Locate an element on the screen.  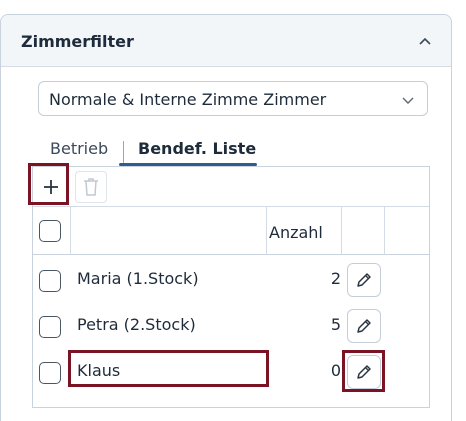
room-filter-select: Normale & Interne Zimme Zimmer is located at coordinates (233, 98).